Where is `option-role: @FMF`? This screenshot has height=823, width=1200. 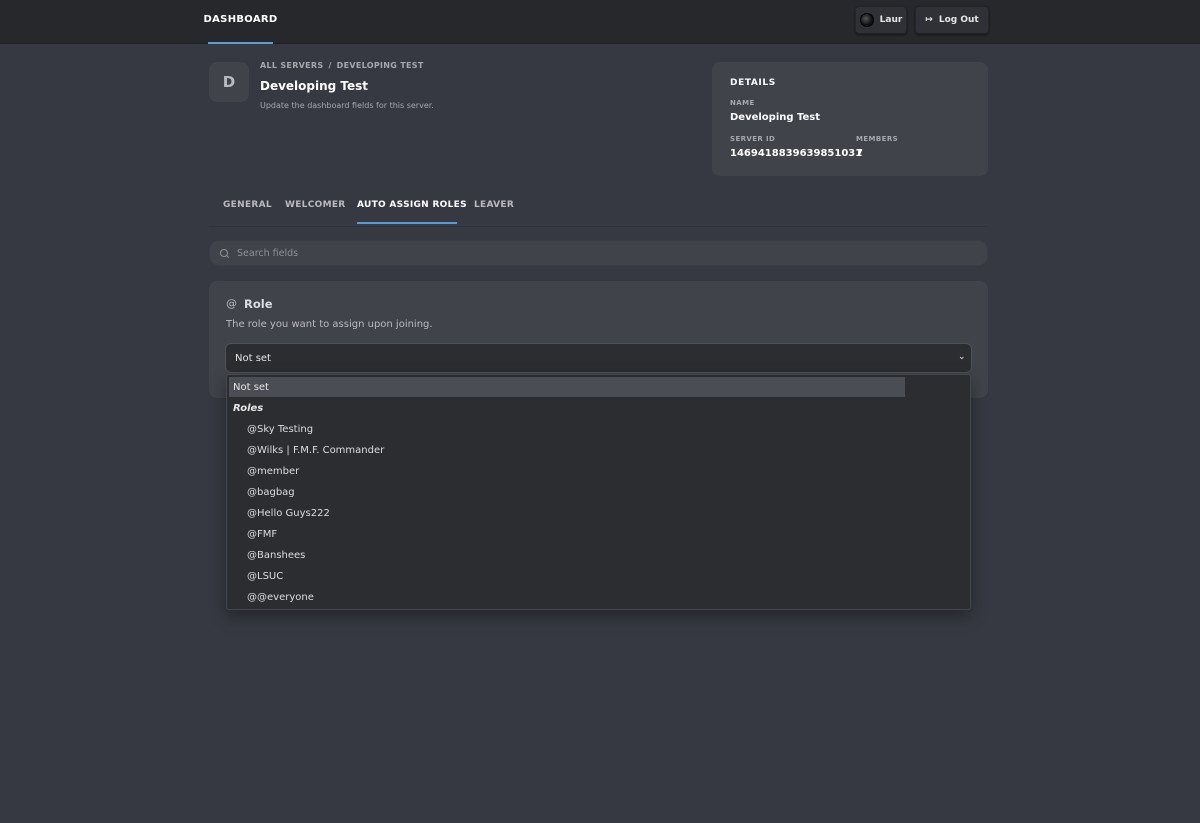 option-role: @FMF is located at coordinates (262, 534).